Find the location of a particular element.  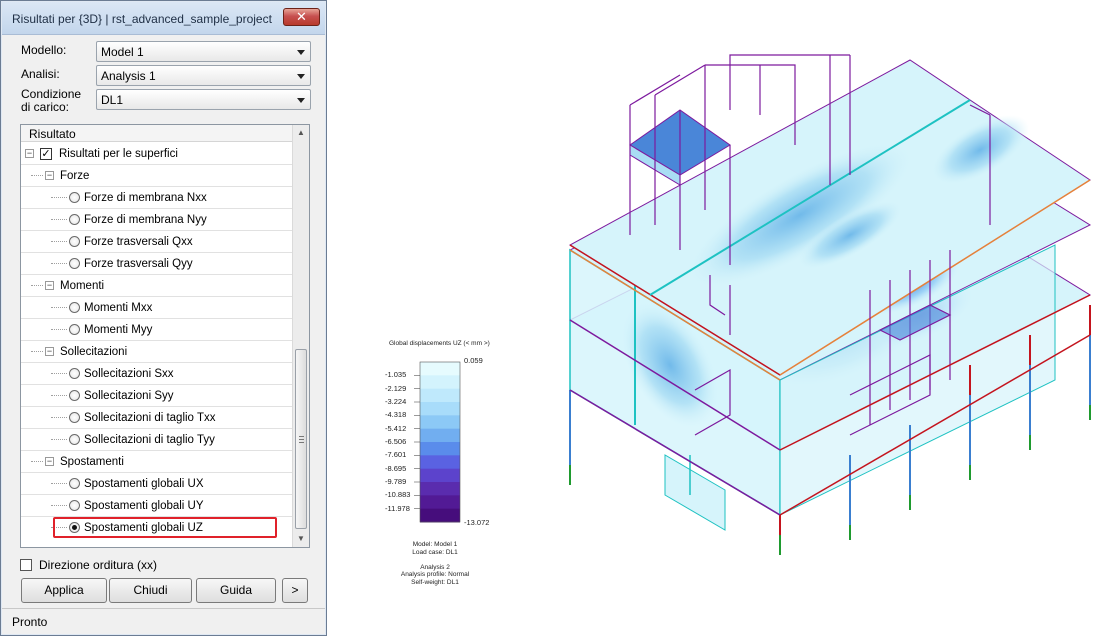

status-text: Pronto is located at coordinates (30, 622).